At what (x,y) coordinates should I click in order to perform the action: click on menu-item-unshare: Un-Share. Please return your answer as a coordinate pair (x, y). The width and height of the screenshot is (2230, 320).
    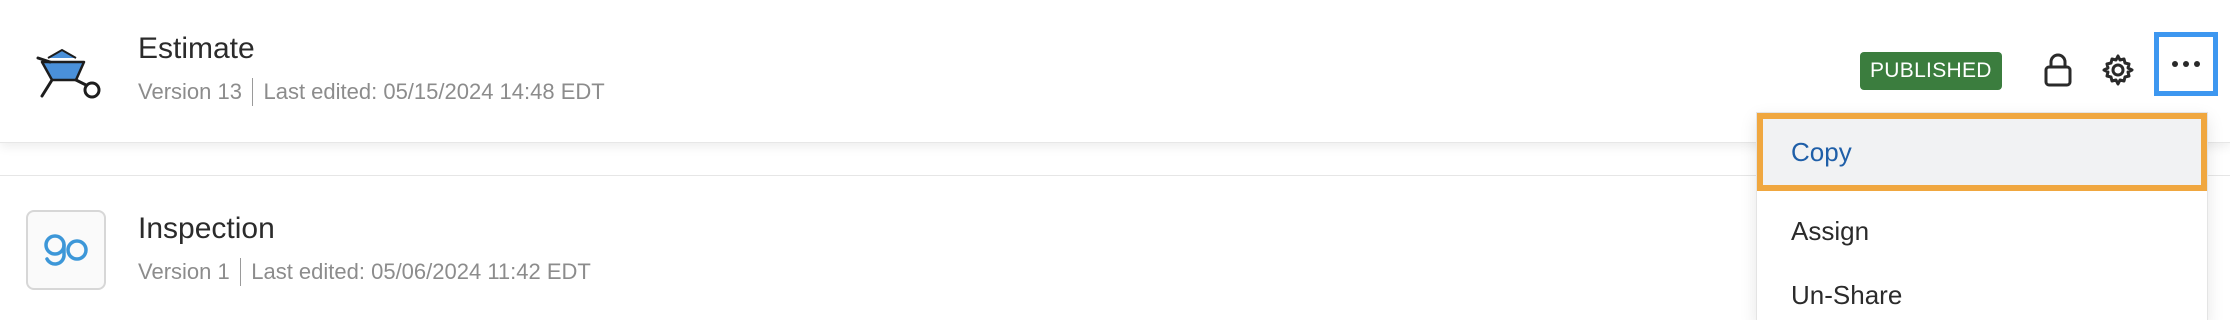
    Looking at the image, I should click on (1982, 291).